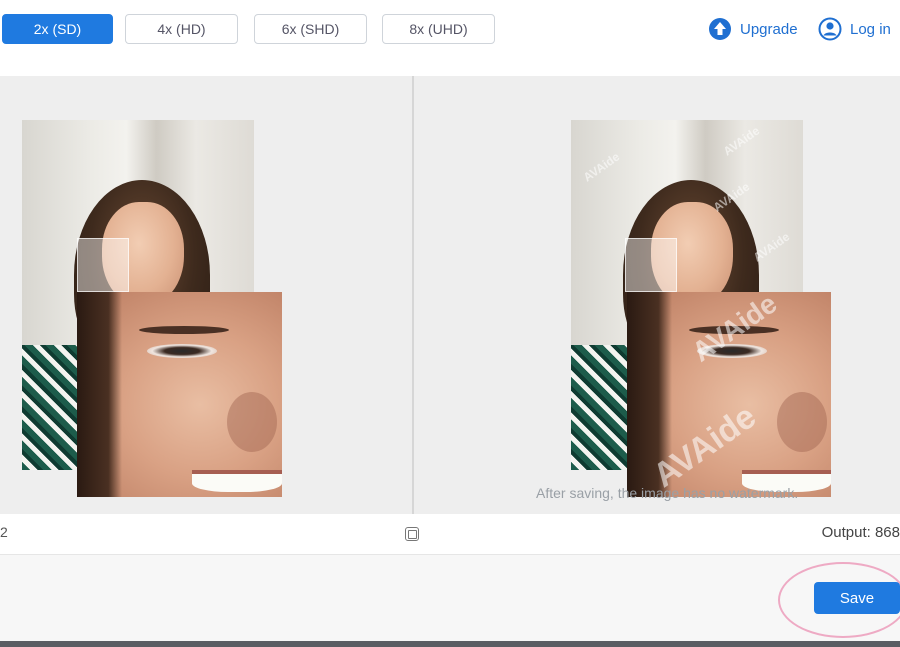 The width and height of the screenshot is (900, 647). I want to click on upgrade-link: Upgrade, so click(753, 29).